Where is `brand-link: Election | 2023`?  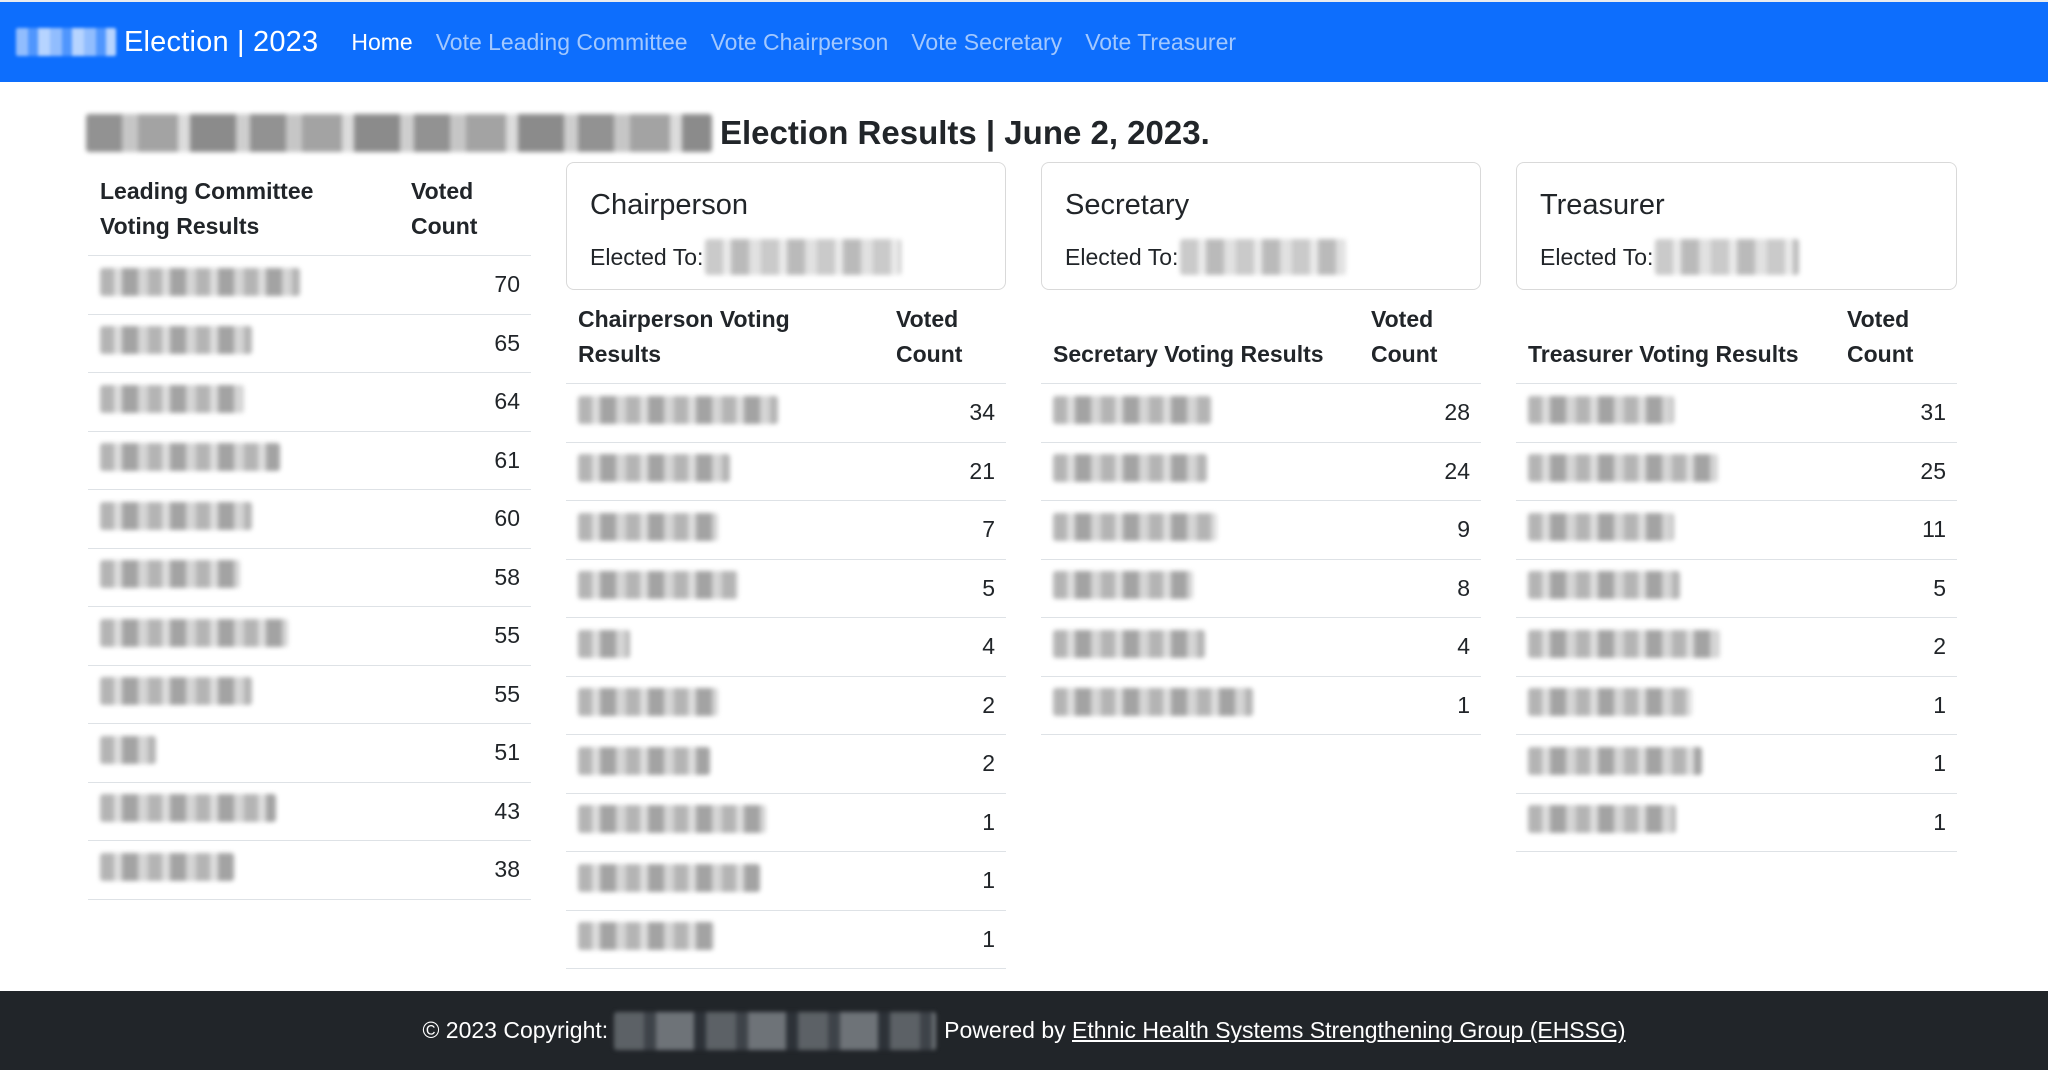 brand-link: Election | 2023 is located at coordinates (167, 42).